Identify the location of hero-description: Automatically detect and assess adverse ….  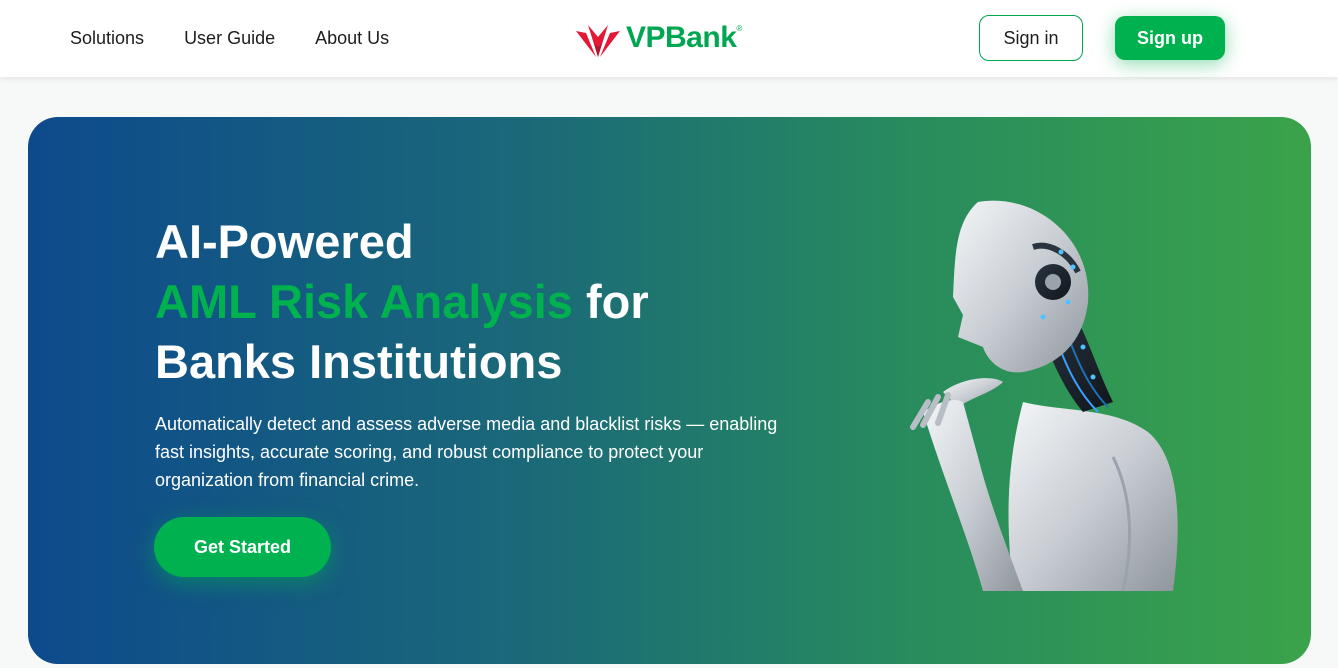
(466, 452).